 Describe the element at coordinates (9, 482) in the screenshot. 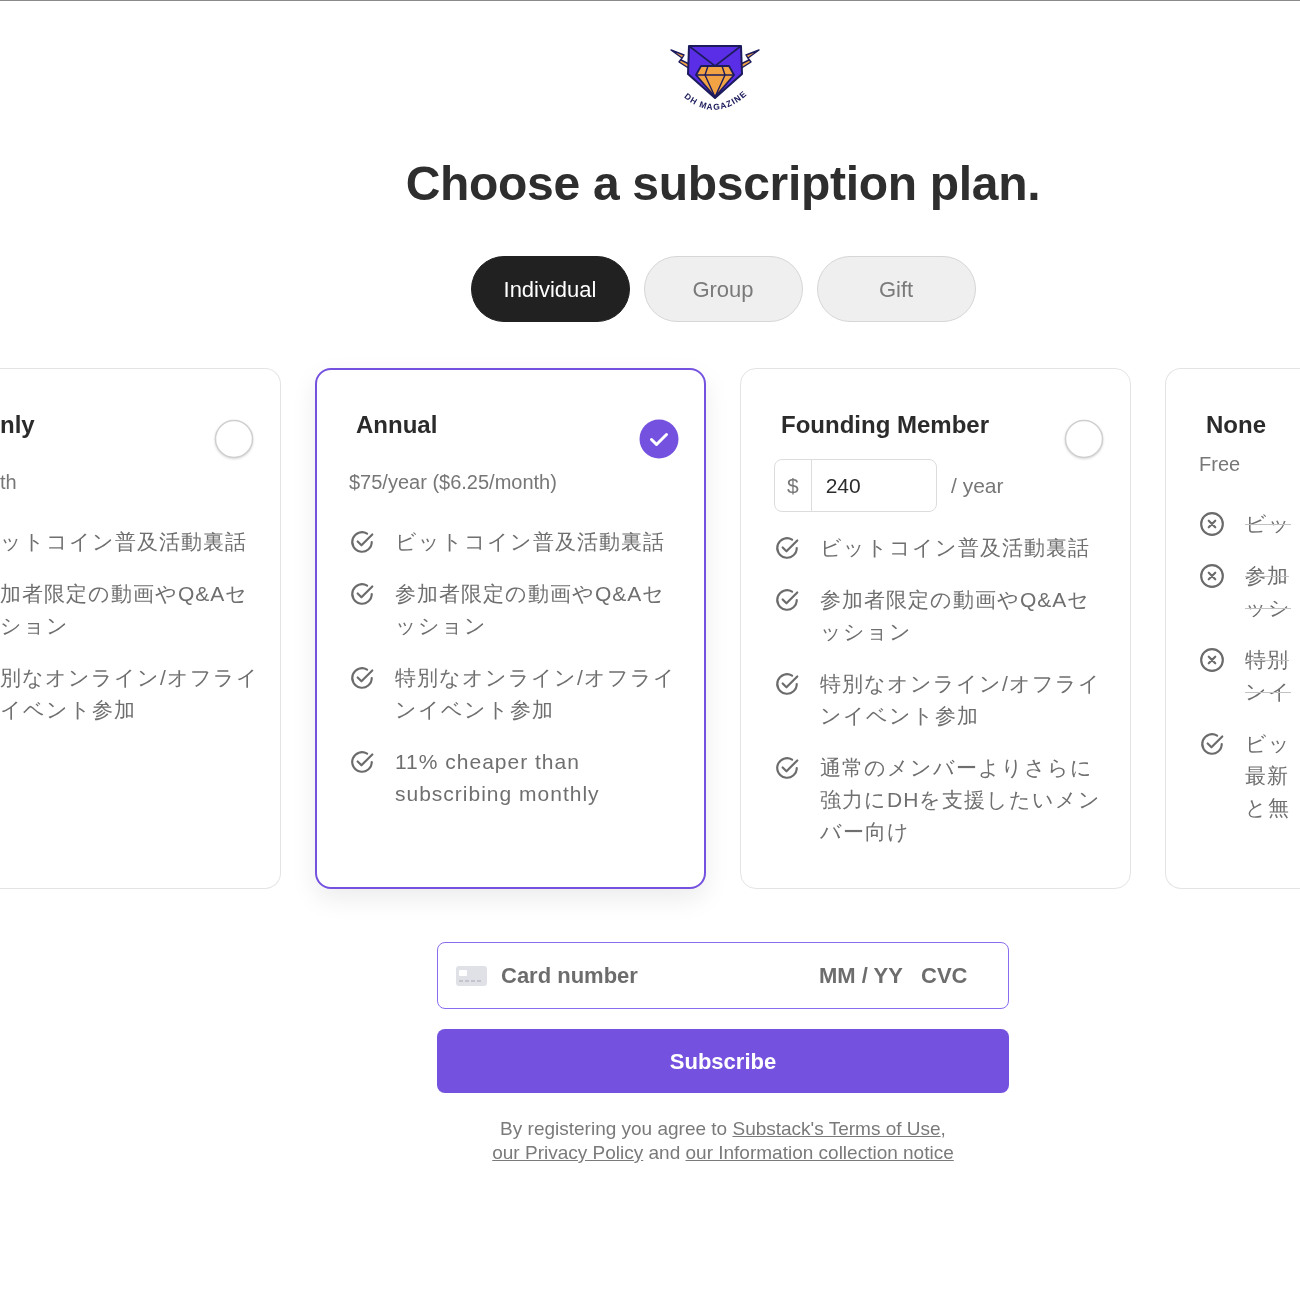

I see `plan-price: th` at that location.